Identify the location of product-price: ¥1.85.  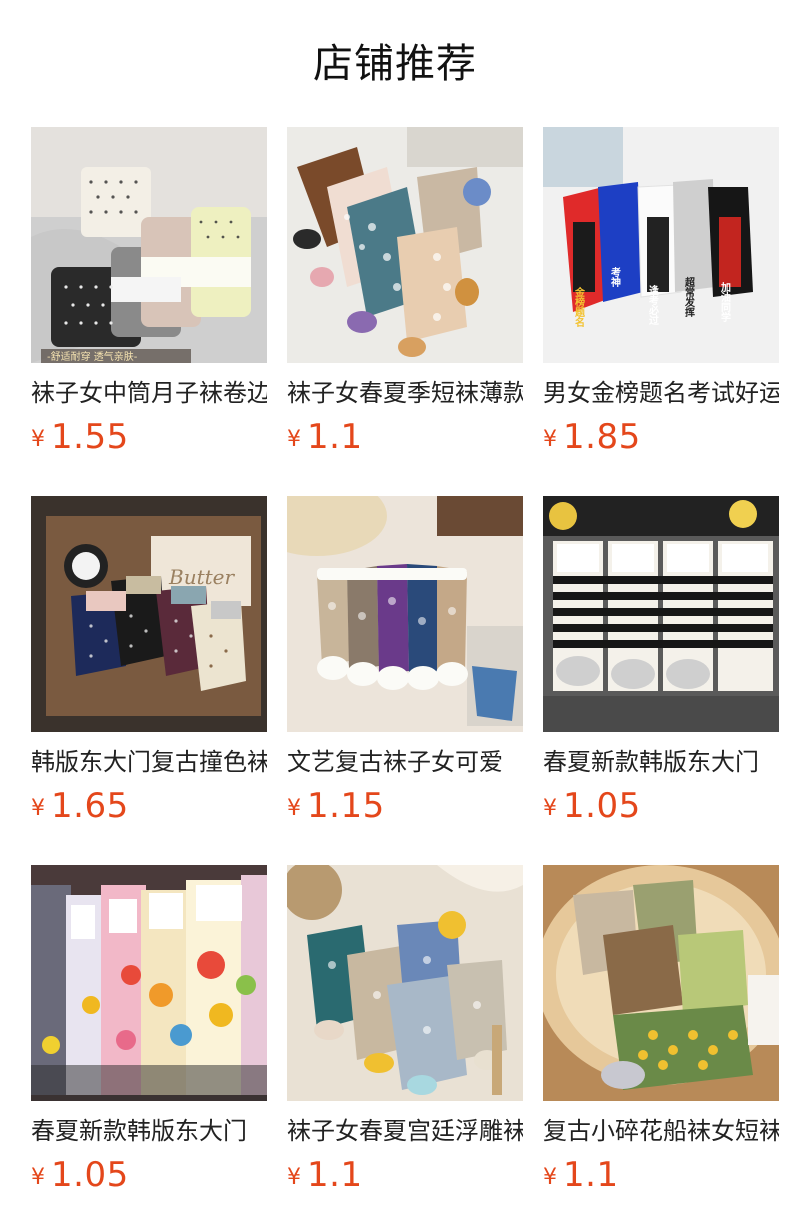
(661, 437).